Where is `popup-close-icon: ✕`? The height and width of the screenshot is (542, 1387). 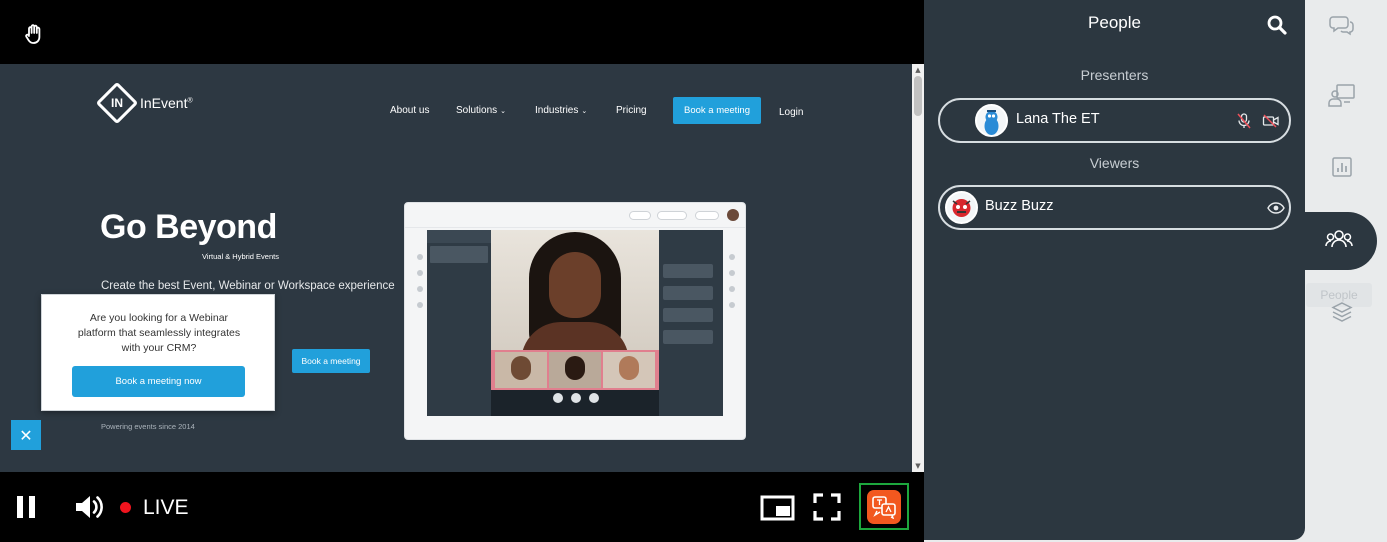
popup-close-icon: ✕ is located at coordinates (26, 435).